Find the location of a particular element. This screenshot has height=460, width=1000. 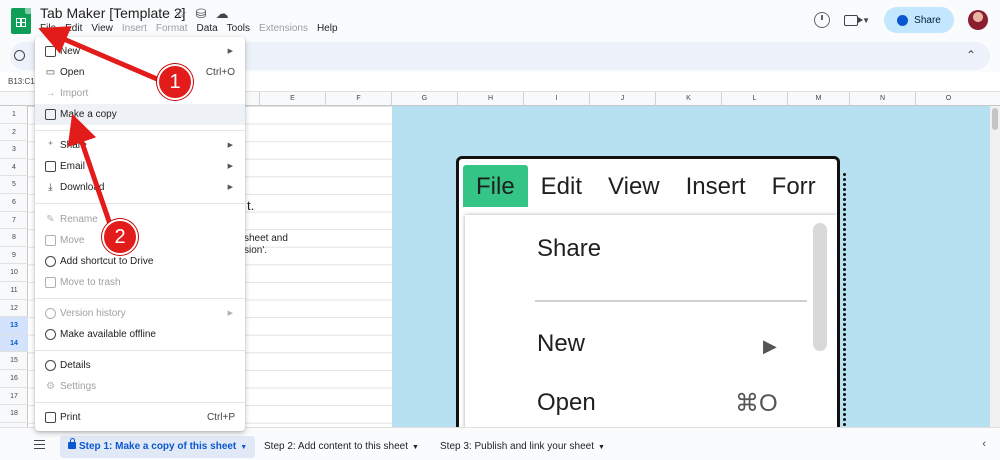

menu-edit: Edit is located at coordinates (73, 28).